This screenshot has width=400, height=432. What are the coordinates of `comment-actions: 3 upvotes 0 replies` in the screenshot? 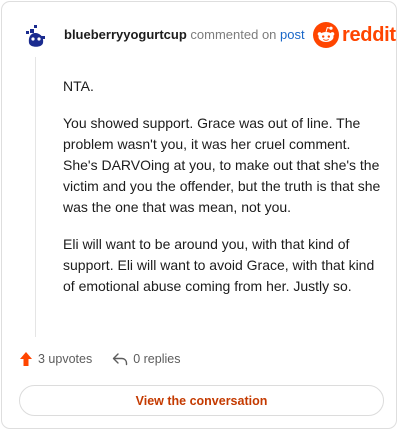 It's located at (99, 359).